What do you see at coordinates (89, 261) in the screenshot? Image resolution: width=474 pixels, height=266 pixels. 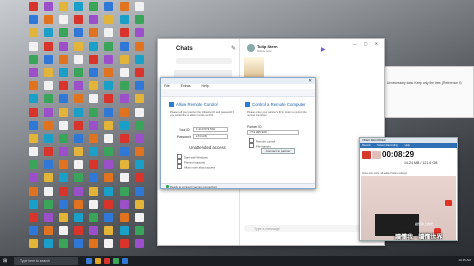 I see `file-explorer-icon` at bounding box center [89, 261].